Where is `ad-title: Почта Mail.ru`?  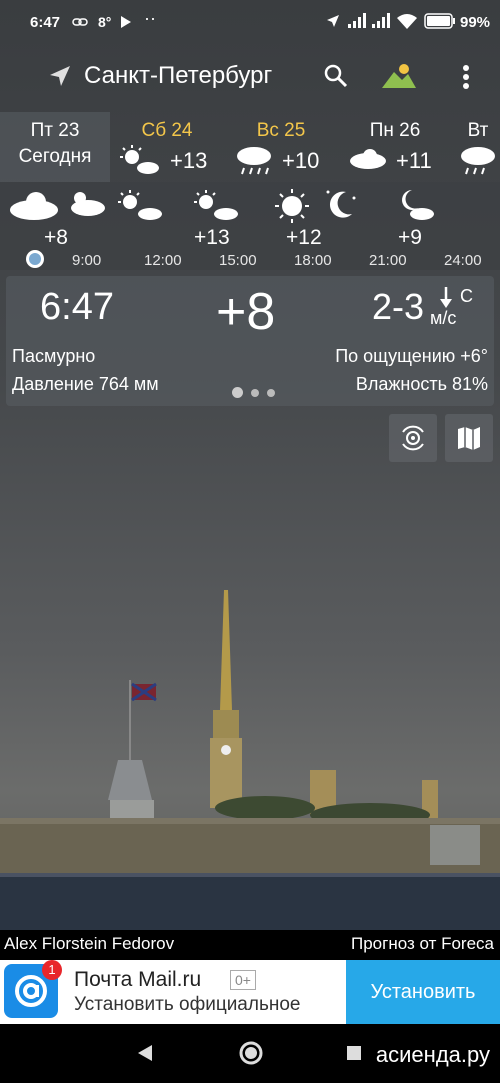 ad-title: Почта Mail.ru is located at coordinates (138, 979).